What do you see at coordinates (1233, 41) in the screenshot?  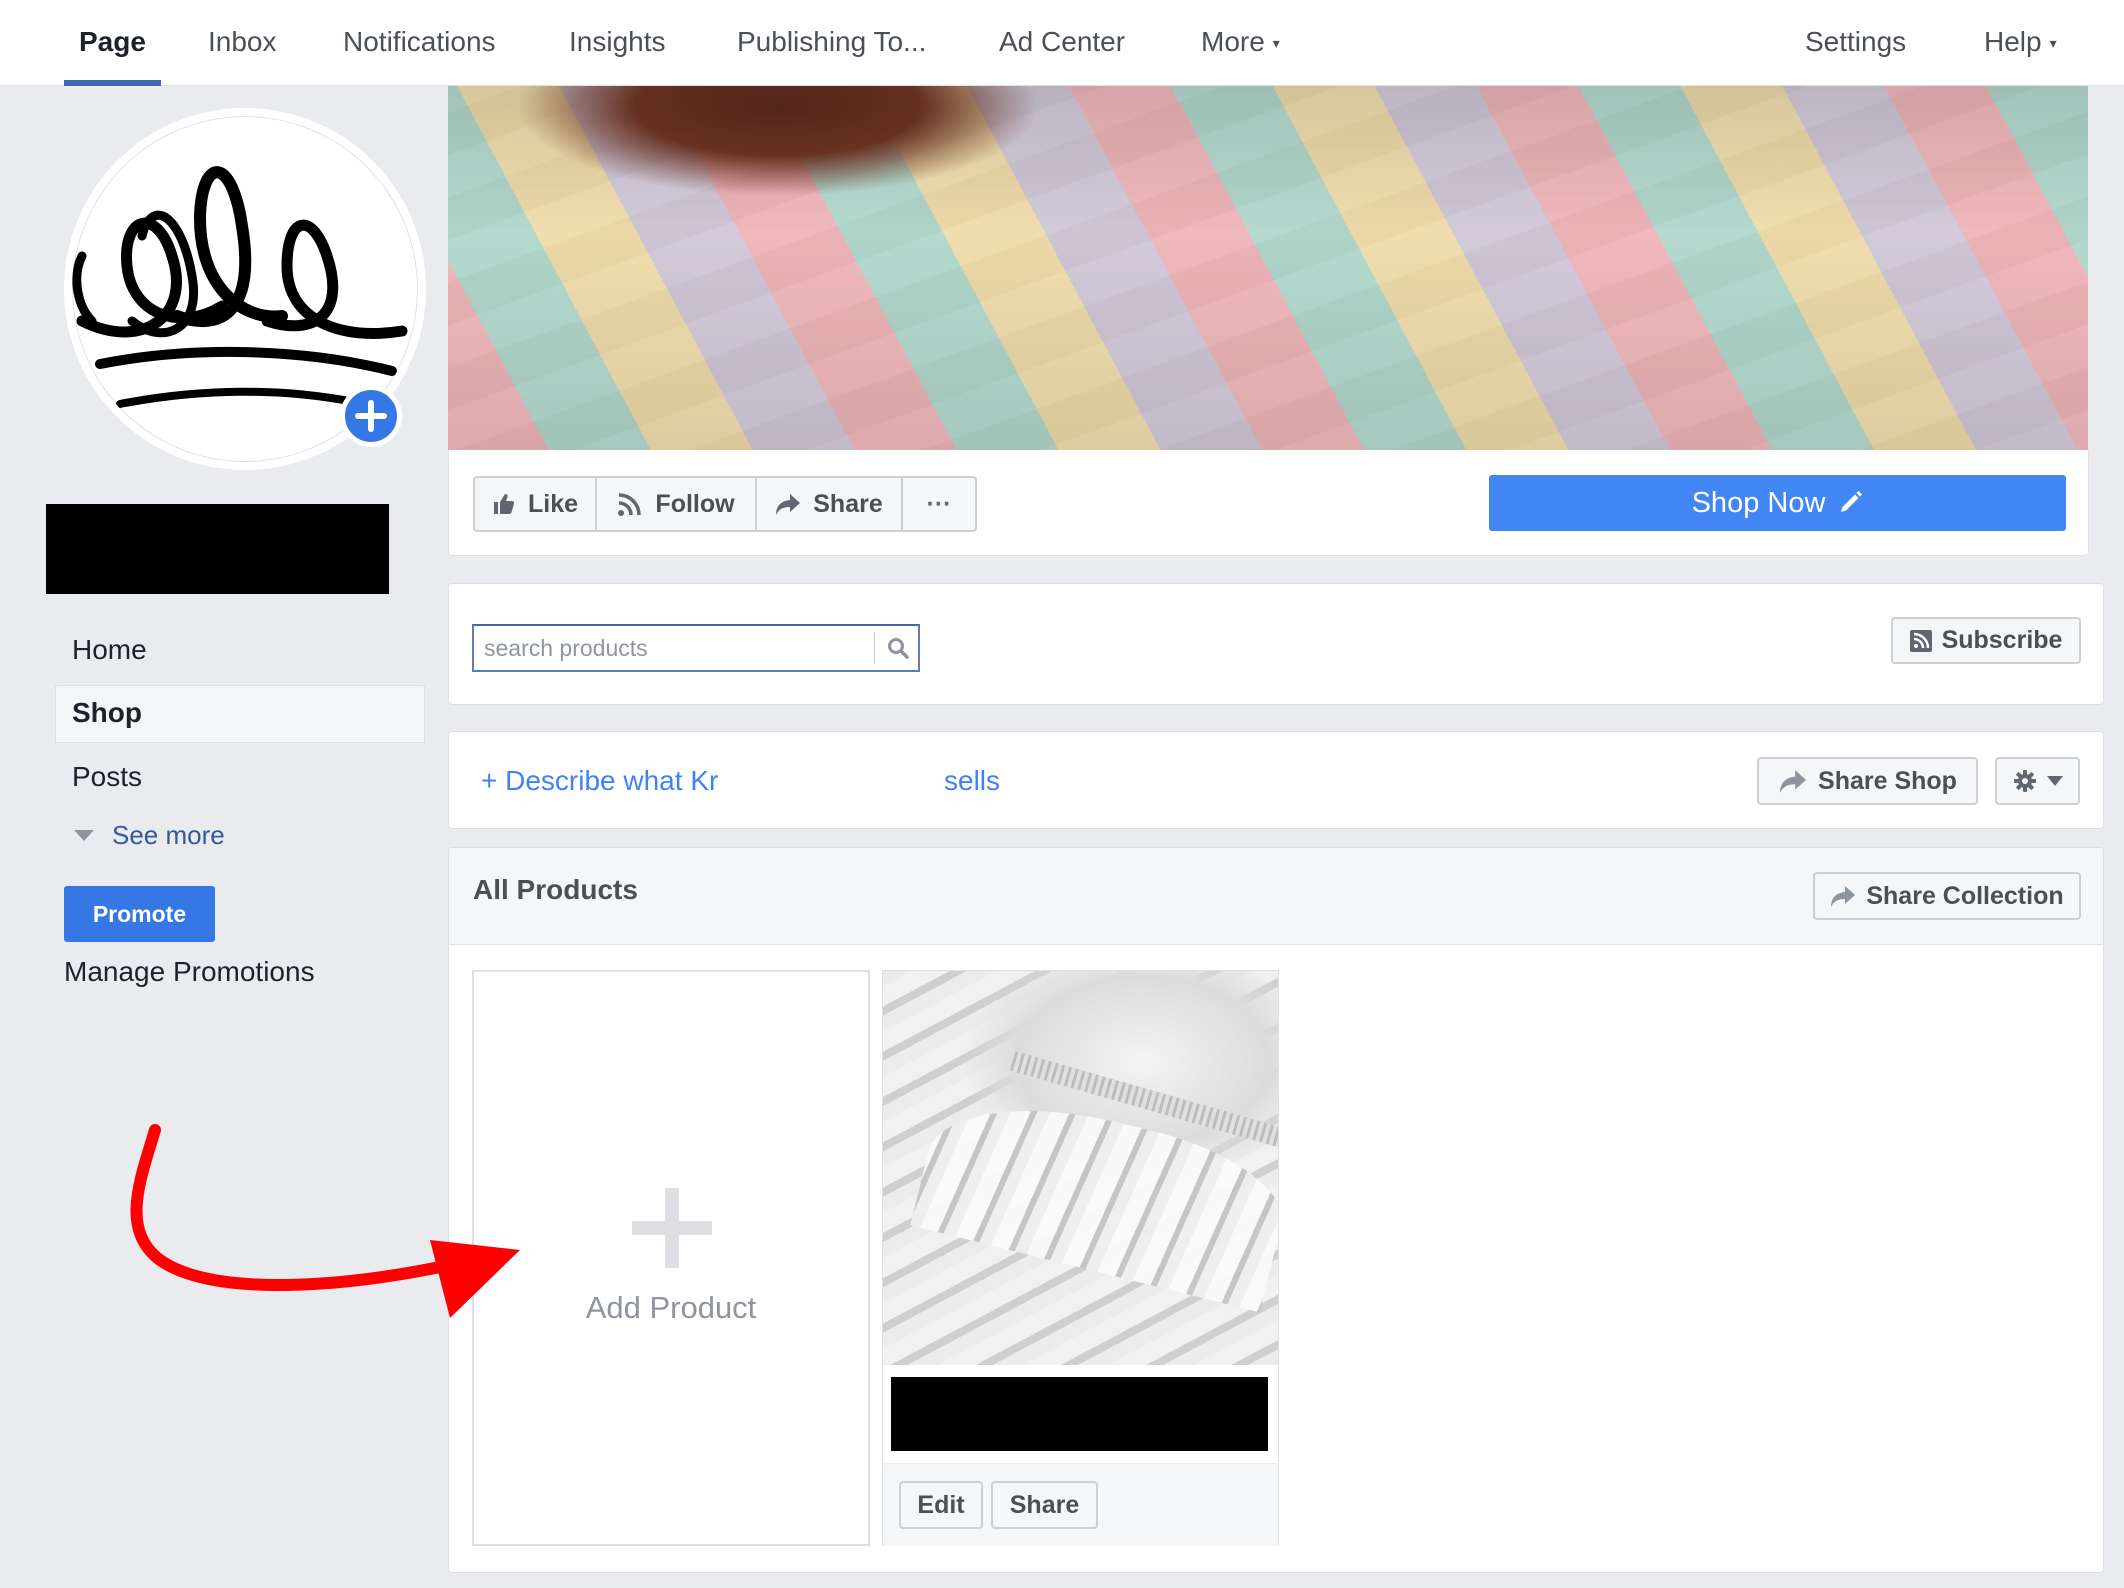 I see `tab-more-label: More` at bounding box center [1233, 41].